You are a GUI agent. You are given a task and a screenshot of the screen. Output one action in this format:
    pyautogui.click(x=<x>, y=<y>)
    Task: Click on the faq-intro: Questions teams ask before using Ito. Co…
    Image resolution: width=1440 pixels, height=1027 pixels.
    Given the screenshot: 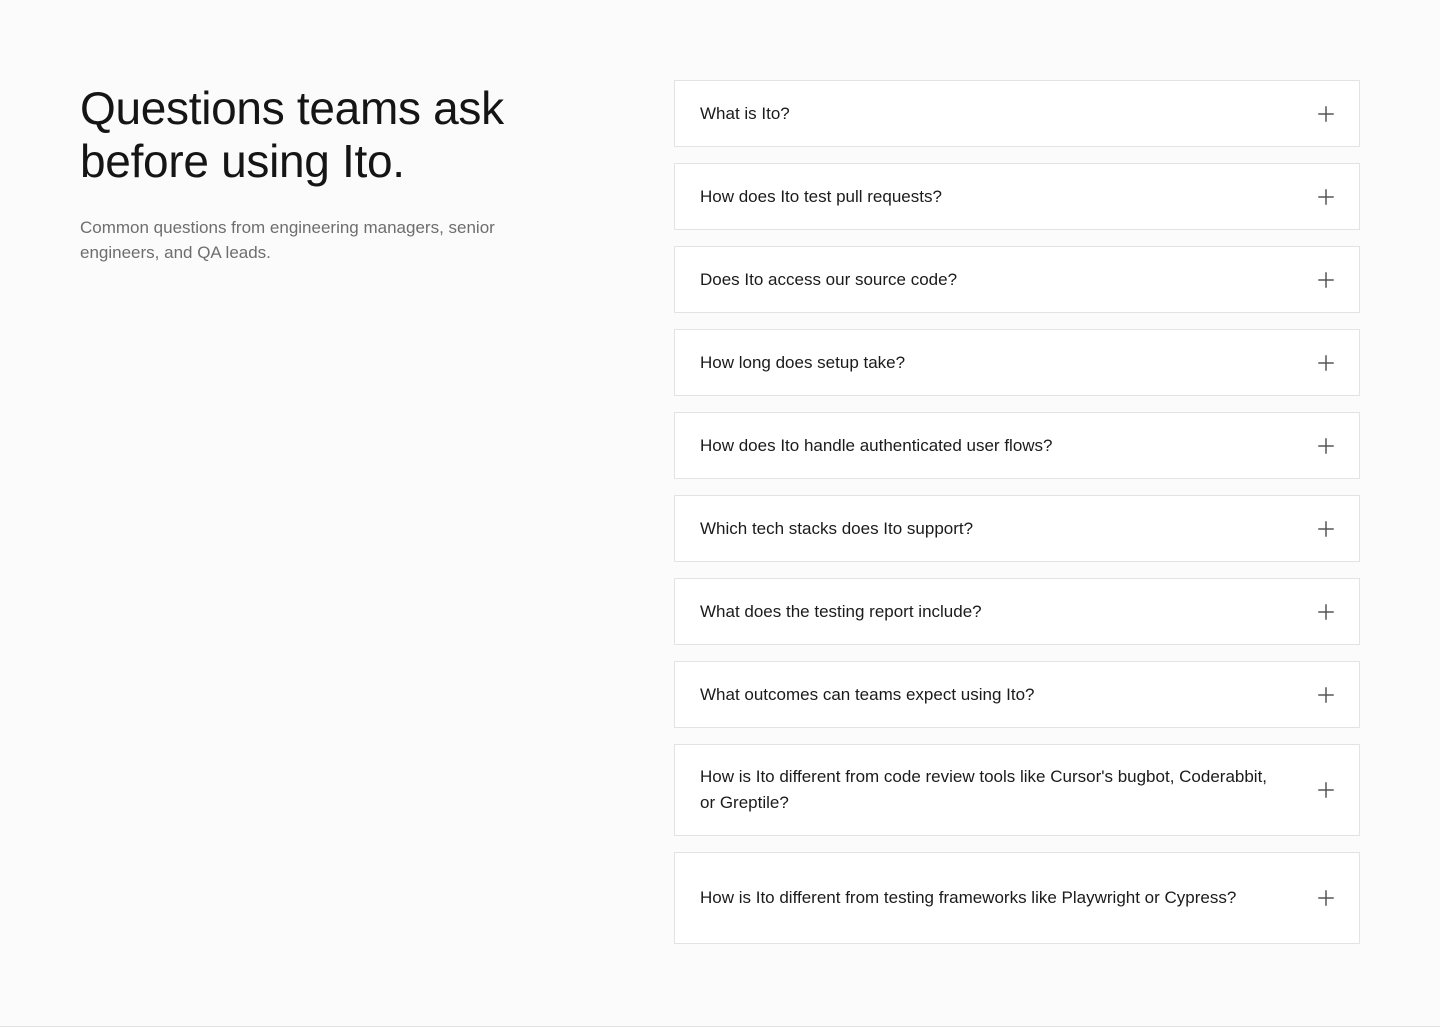 What is the action you would take?
    pyautogui.click(x=330, y=173)
    